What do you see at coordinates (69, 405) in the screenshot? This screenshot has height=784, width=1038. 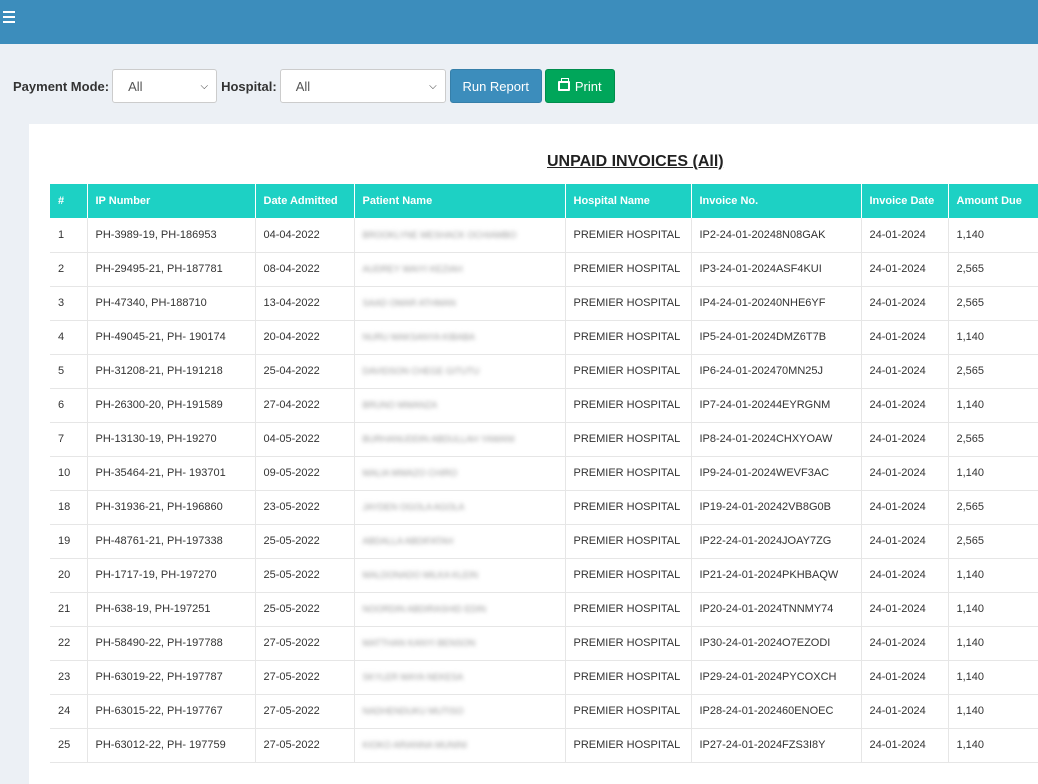 I see `col-number-cell: 6` at bounding box center [69, 405].